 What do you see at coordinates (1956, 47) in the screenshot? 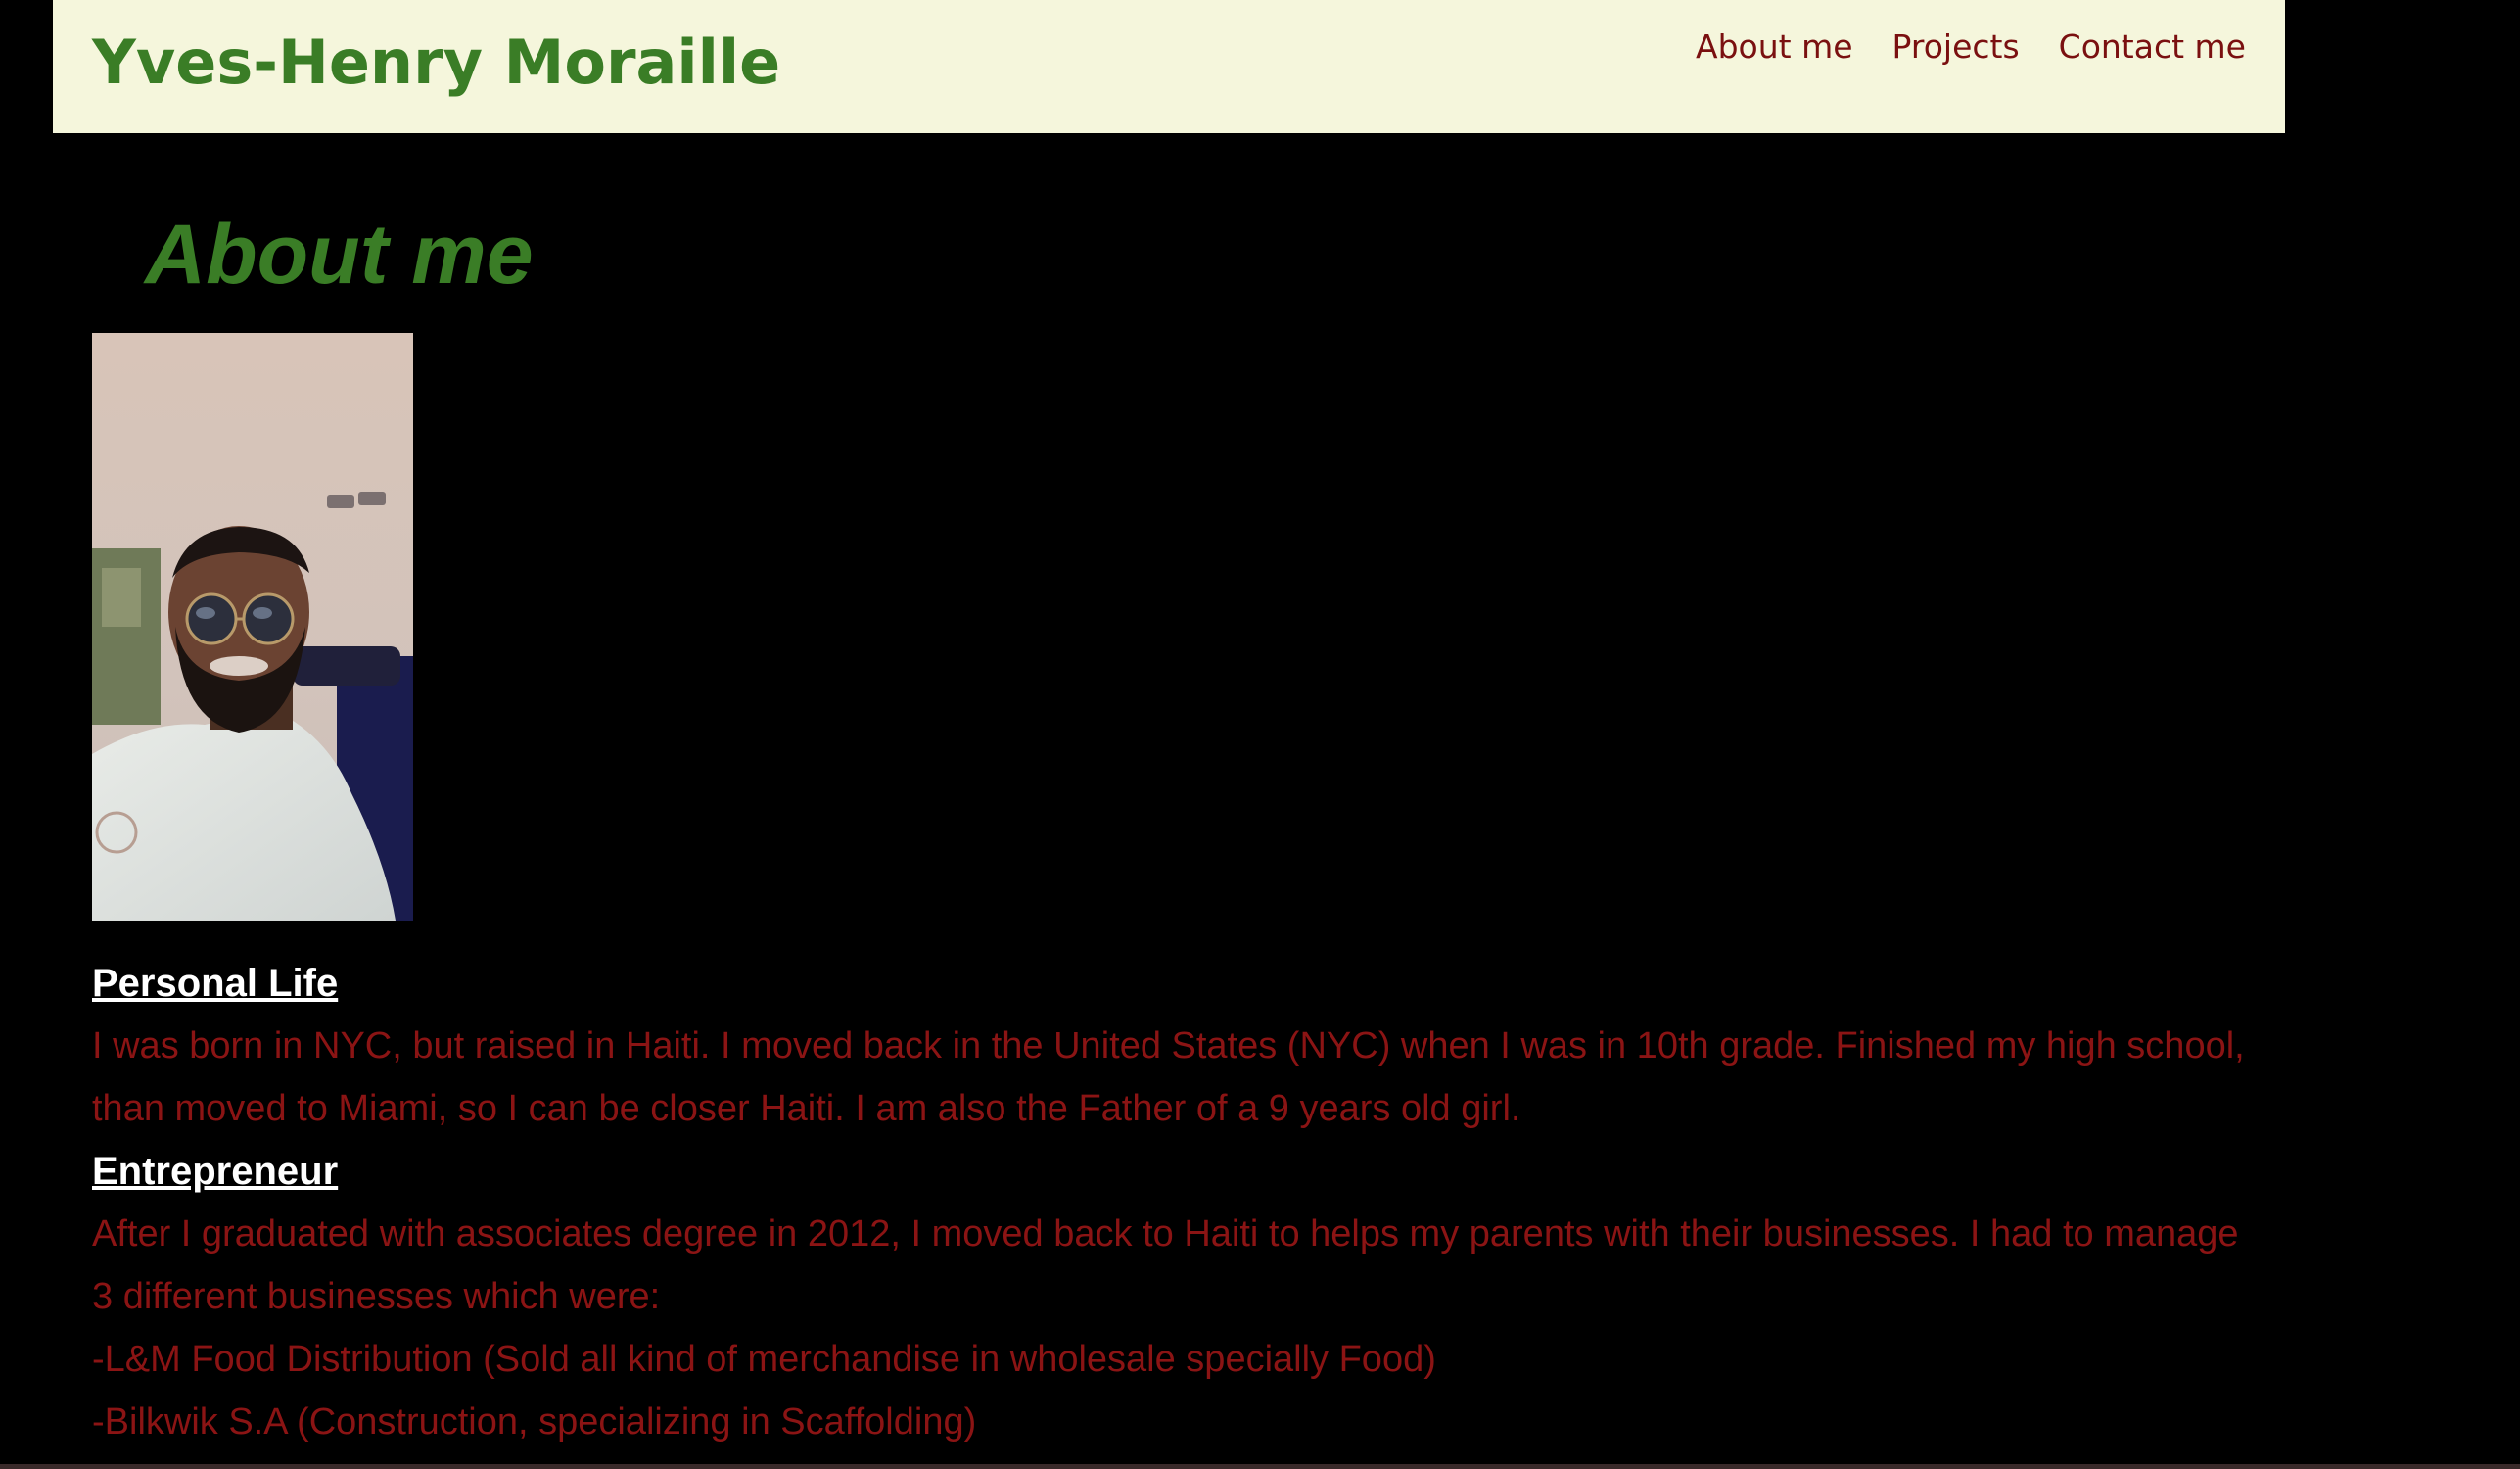
I see `nav-link-projects: Projects` at bounding box center [1956, 47].